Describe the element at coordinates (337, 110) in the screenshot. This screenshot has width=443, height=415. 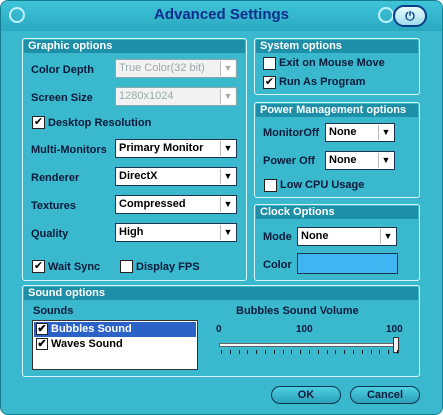
I see `power-management-title: Power Management options` at that location.